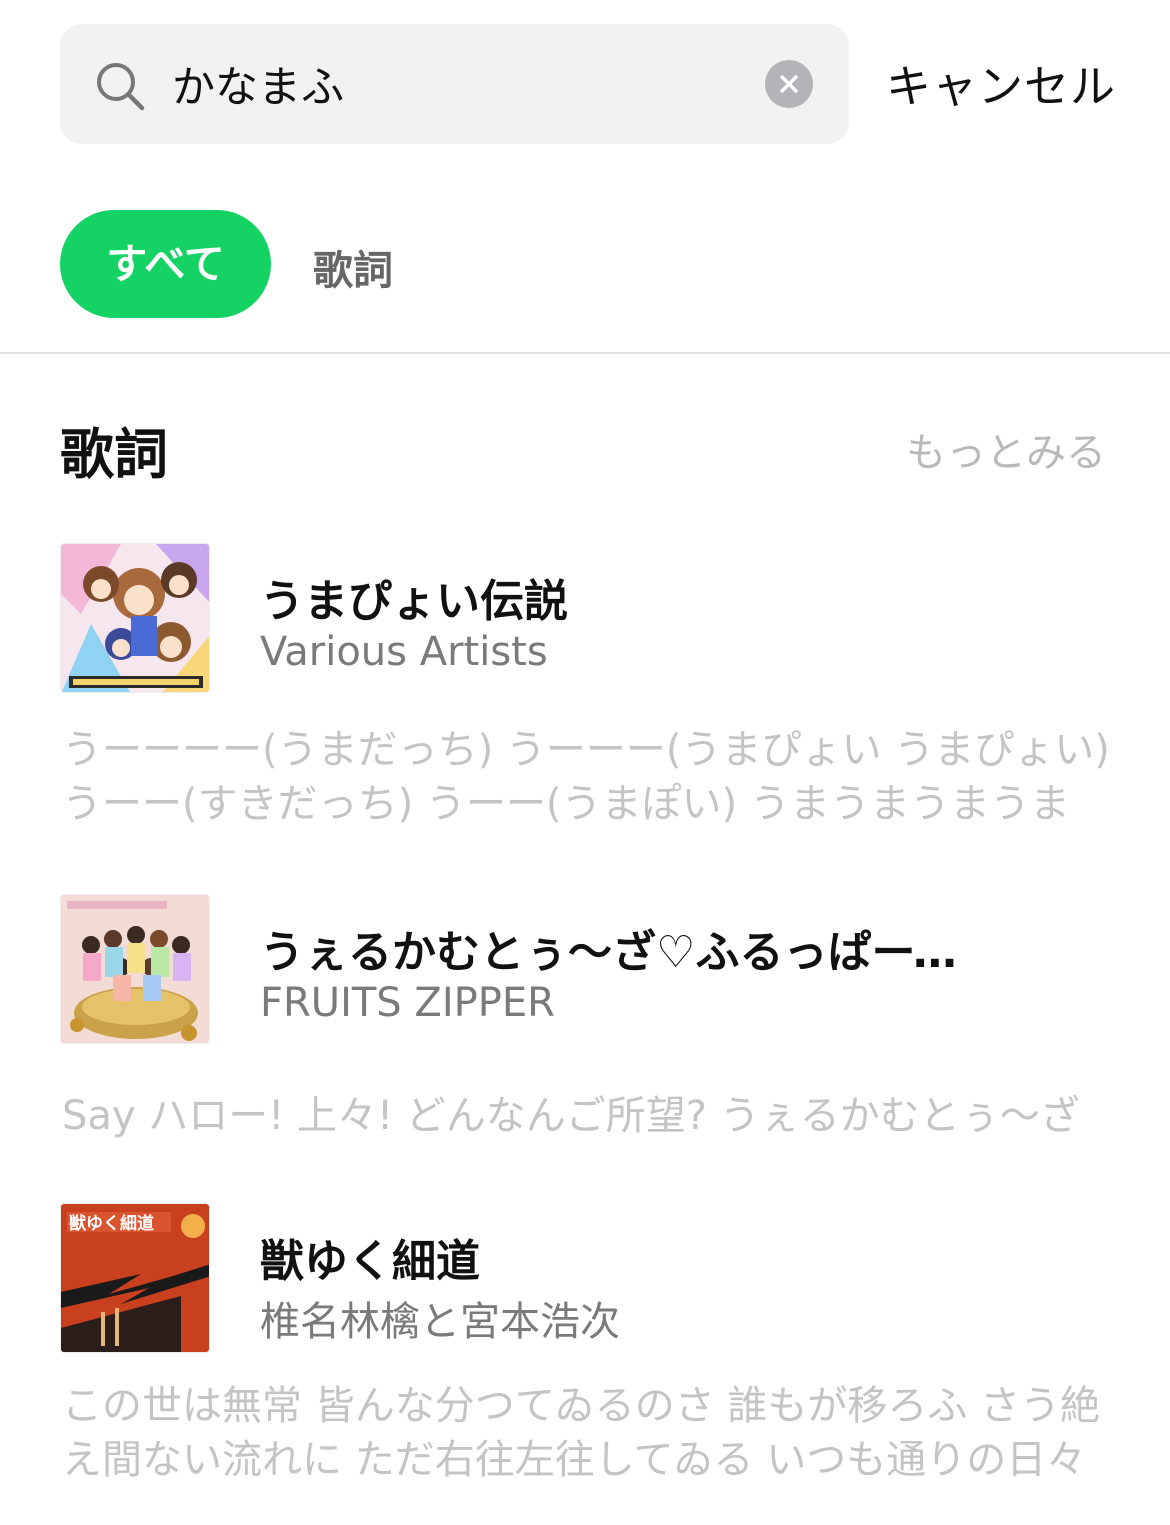  Describe the element at coordinates (111, 1223) in the screenshot. I see `svg-text: 獣ゆく細道` at that location.